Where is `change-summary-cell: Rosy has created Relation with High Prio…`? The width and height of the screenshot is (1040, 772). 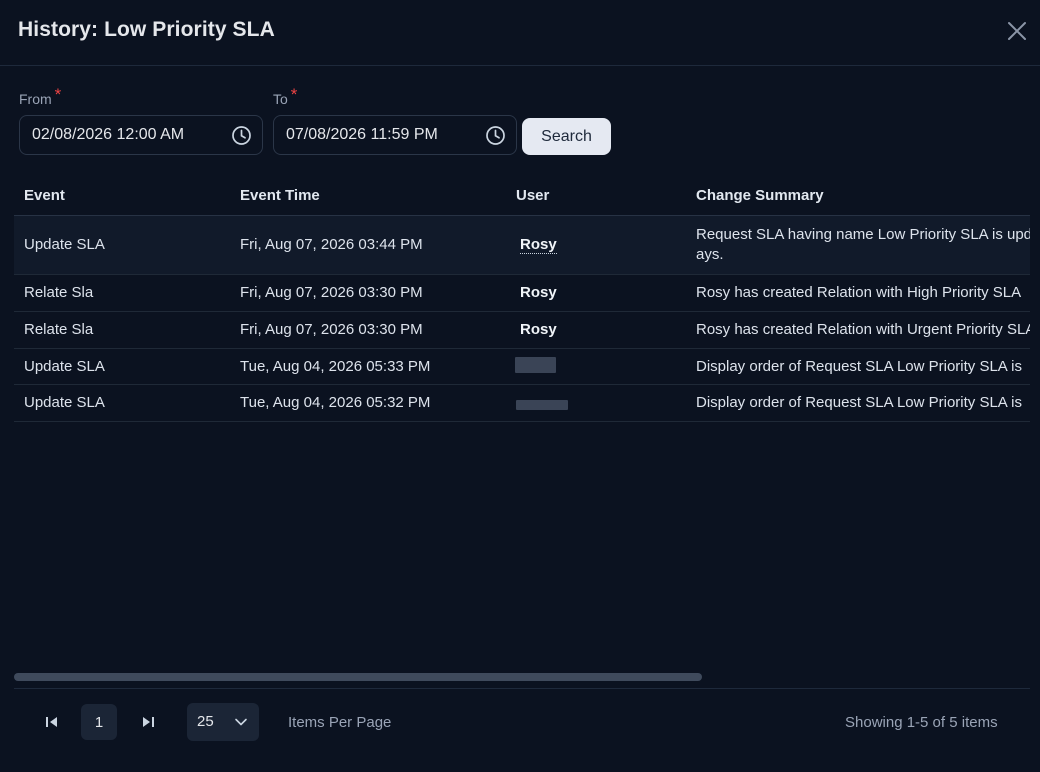
change-summary-cell: Rosy has created Relation with High Prio… is located at coordinates (859, 292).